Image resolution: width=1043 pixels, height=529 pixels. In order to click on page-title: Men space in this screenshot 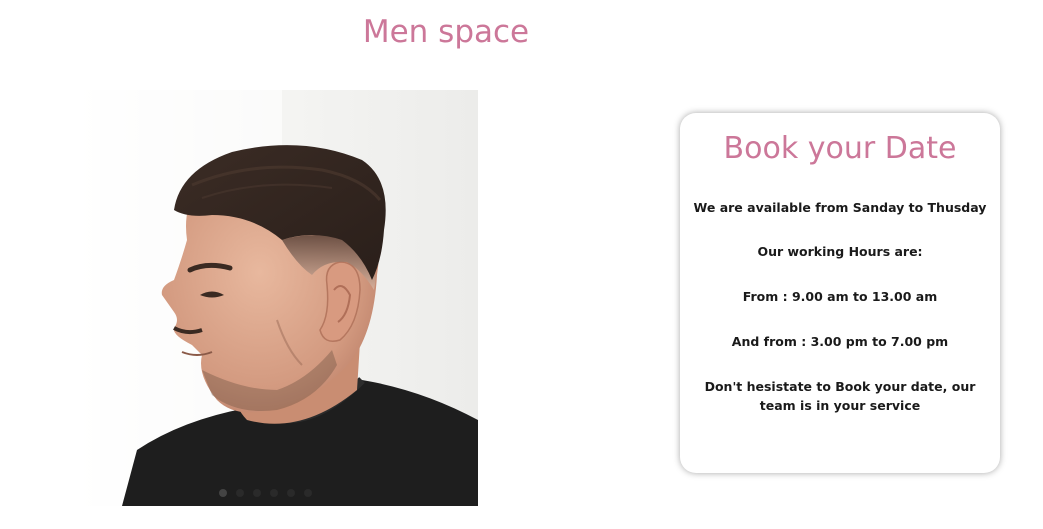, I will do `click(446, 32)`.